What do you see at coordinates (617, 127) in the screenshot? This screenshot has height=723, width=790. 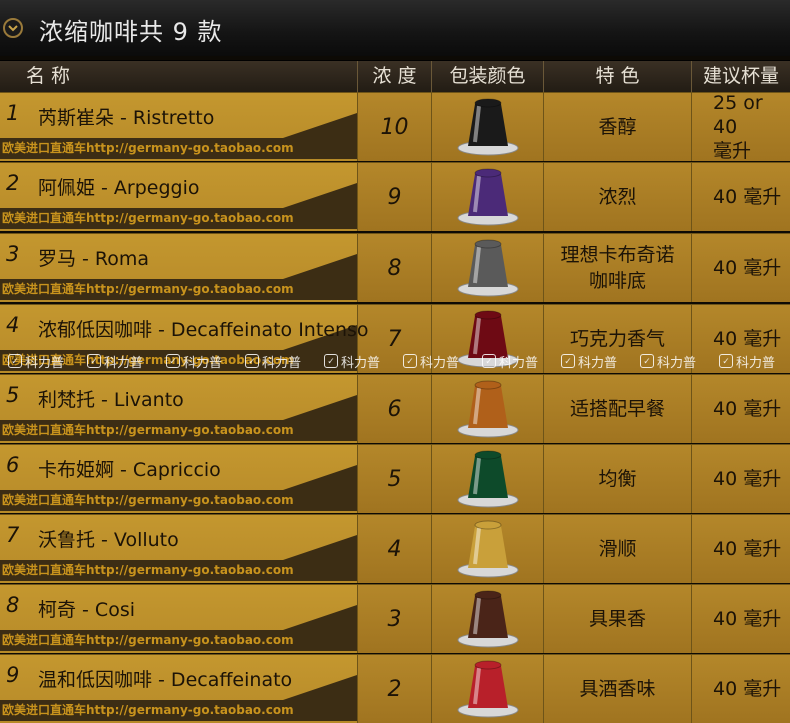 I see `feature-text: 香醇` at bounding box center [617, 127].